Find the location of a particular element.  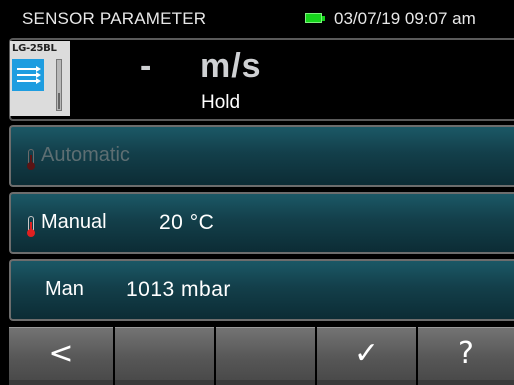

manual-label: Manual is located at coordinates (74, 222).